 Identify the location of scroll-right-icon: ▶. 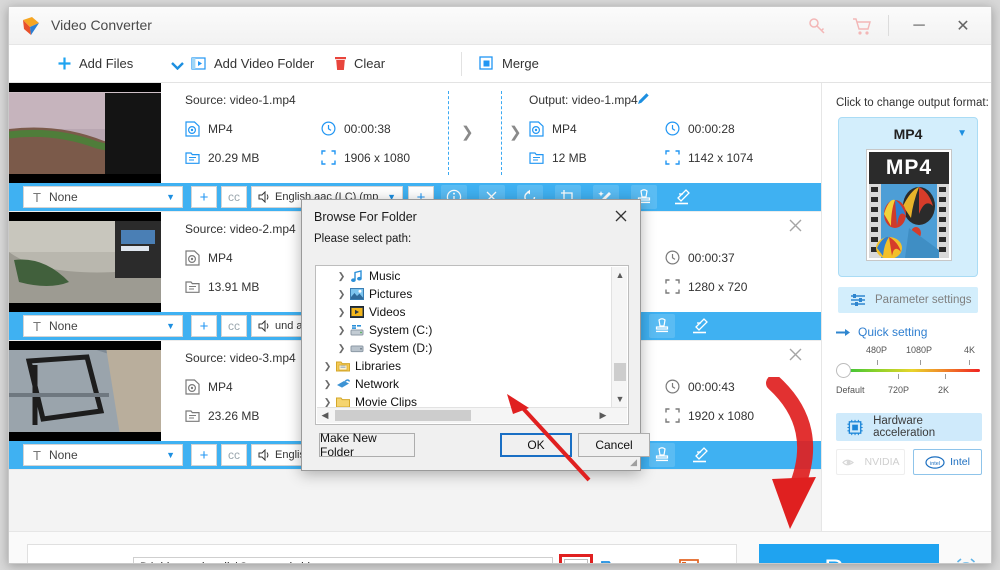
(603, 415).